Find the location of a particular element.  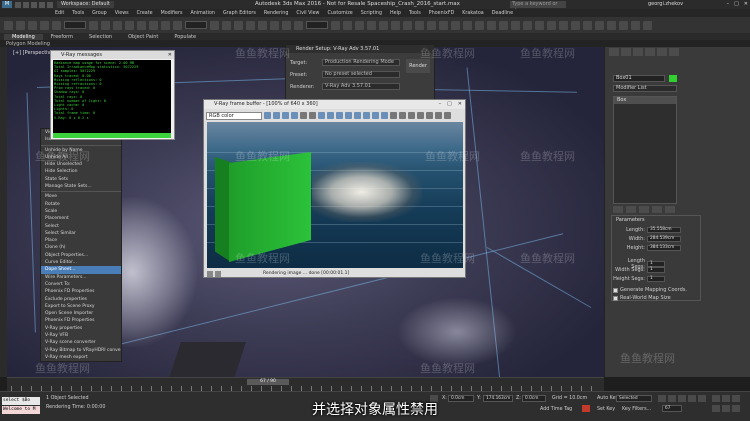

vray-sphere-icon is located at coordinates (539, 25).